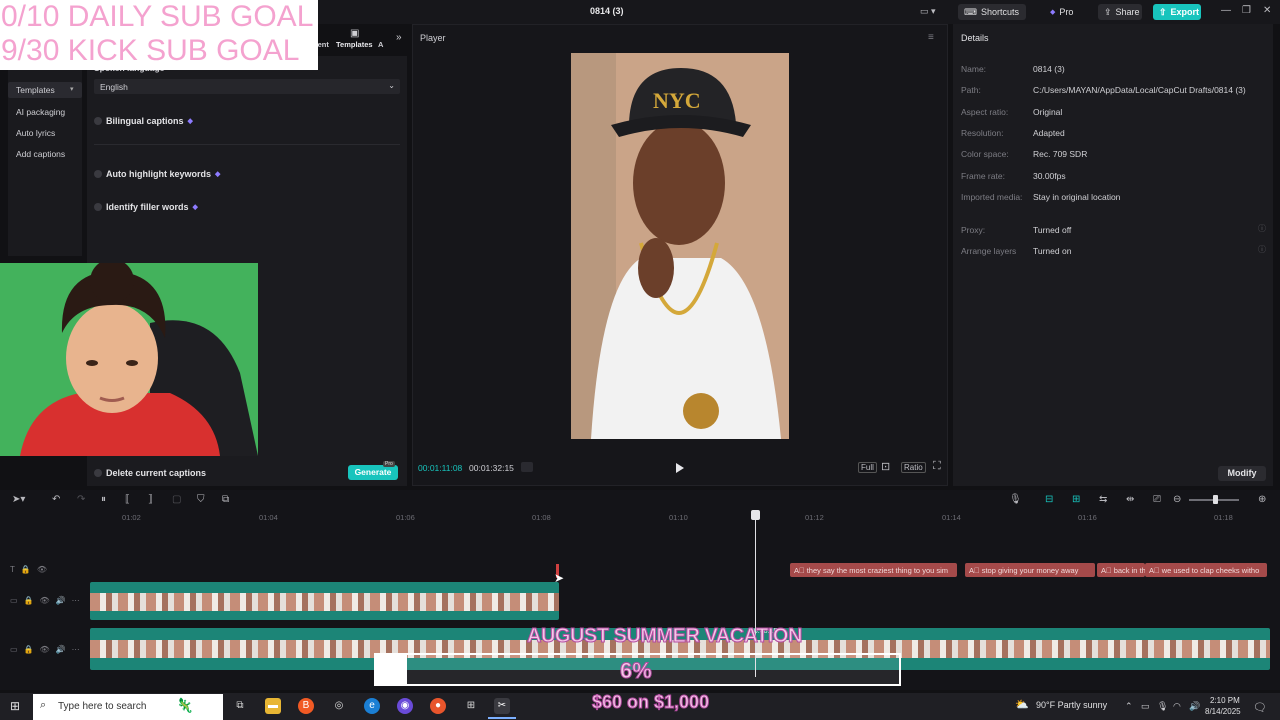 The height and width of the screenshot is (720, 1280). I want to click on firefox-icon: ●, so click(438, 706).